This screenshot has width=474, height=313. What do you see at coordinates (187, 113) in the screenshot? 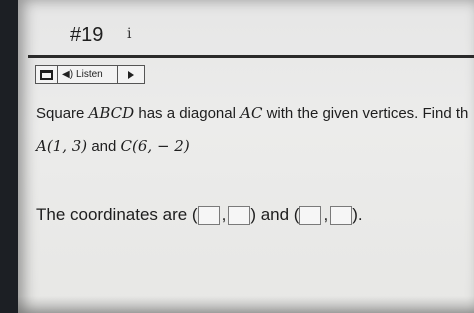
I see `prompt-text-2: has a diagonal` at bounding box center [187, 113].